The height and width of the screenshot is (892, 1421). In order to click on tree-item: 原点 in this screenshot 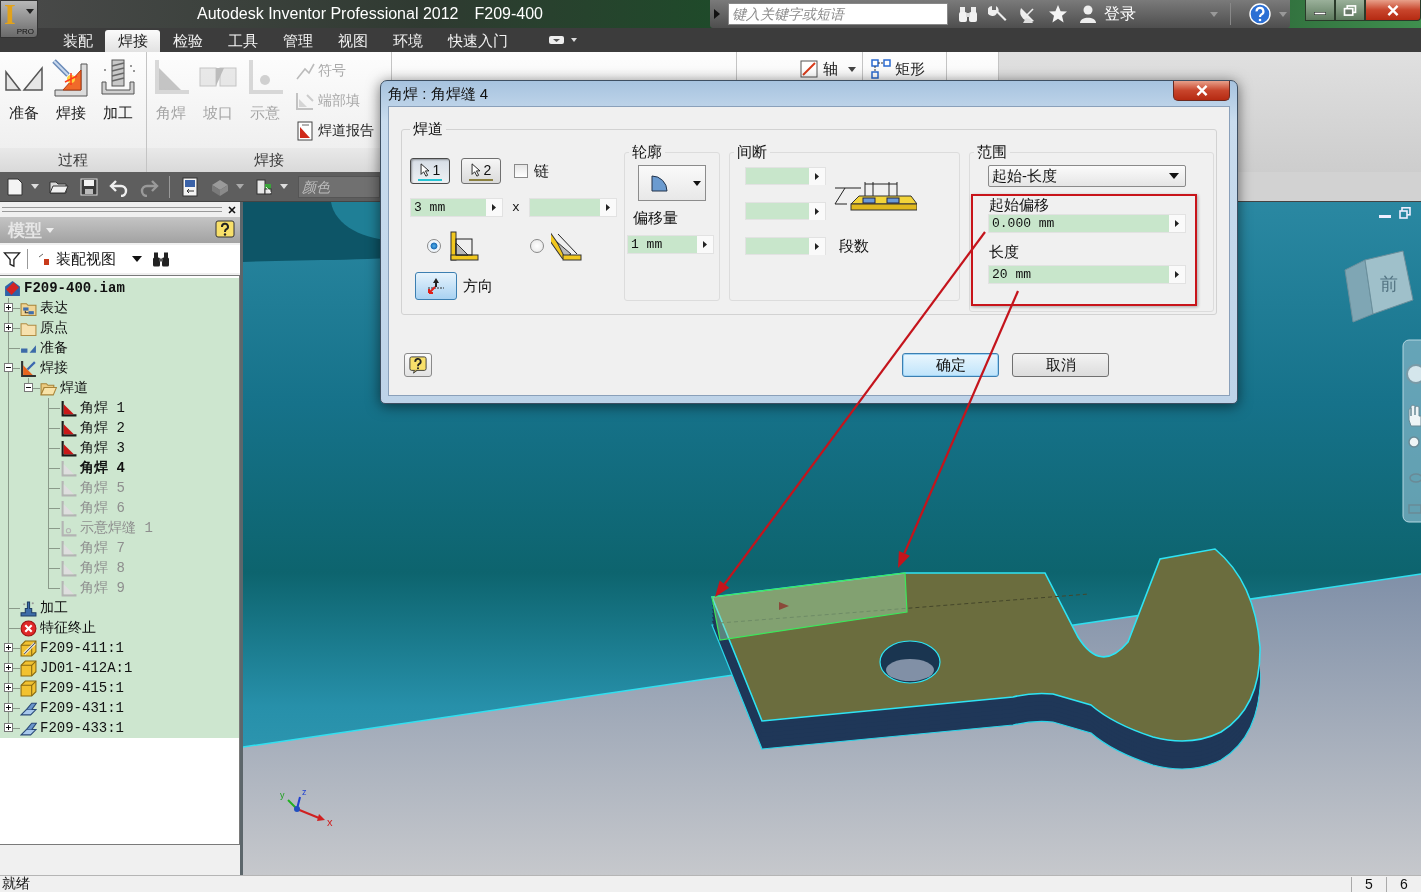, I will do `click(54, 328)`.